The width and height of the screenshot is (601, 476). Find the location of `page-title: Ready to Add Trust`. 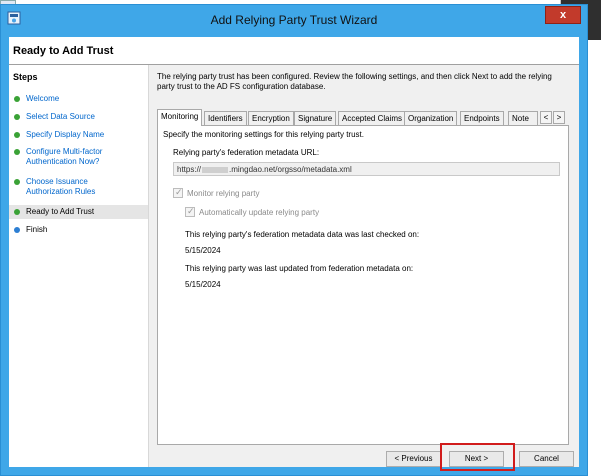

page-title: Ready to Add Trust is located at coordinates (63, 51).